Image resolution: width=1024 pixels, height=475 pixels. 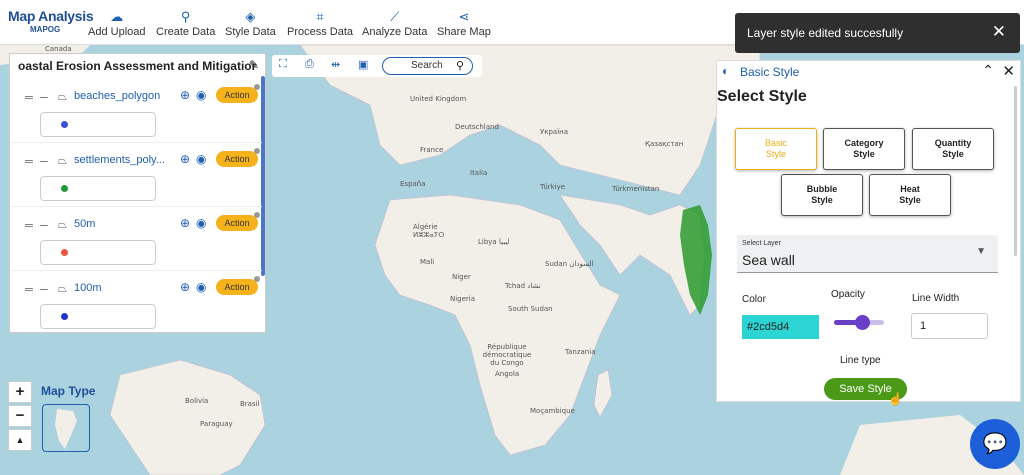 I want to click on map-search-button: Search ⚲, so click(x=427, y=66).